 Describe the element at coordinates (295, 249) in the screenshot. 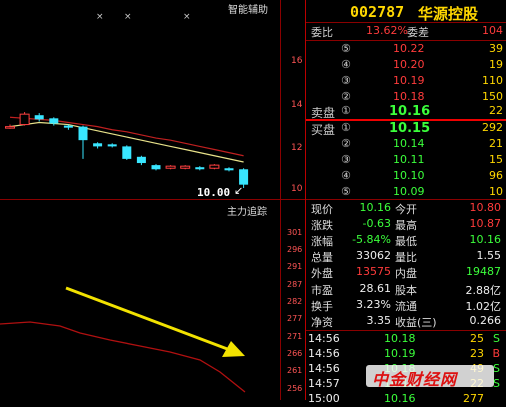

I see `indicator-axis-label: 296` at that location.